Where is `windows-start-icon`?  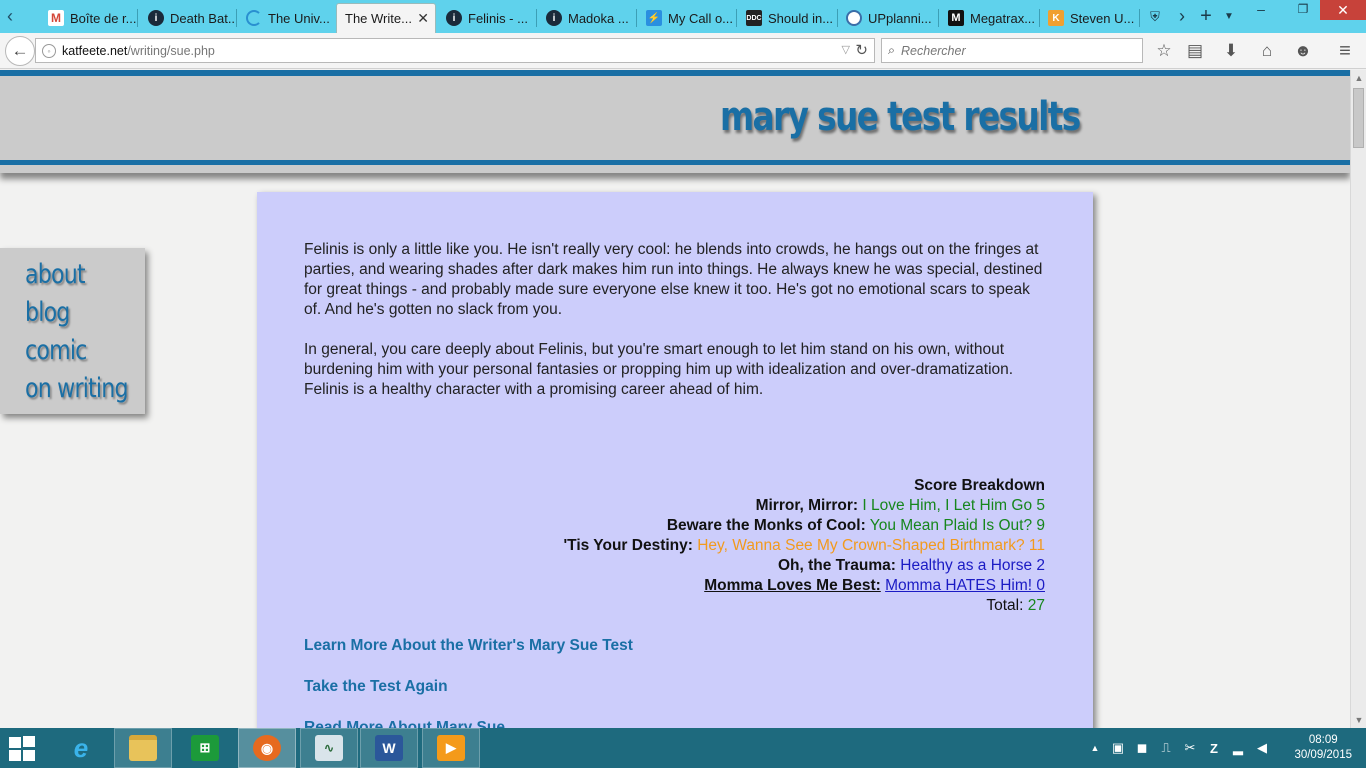
windows-start-icon is located at coordinates (22, 748).